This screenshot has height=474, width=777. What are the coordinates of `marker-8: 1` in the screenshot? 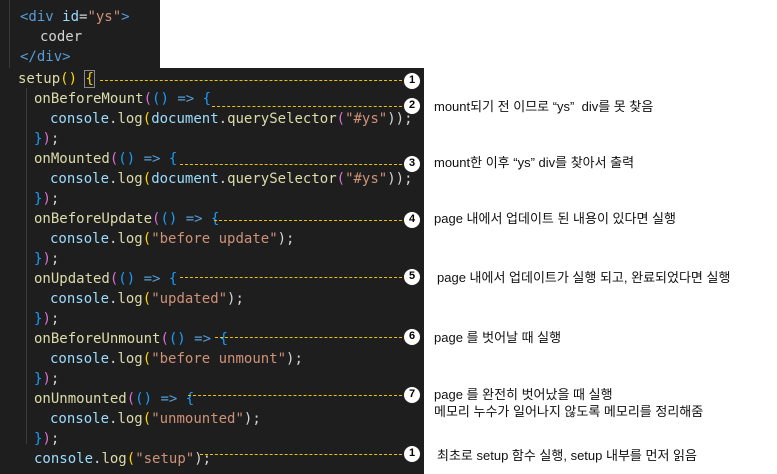 It's located at (412, 454).